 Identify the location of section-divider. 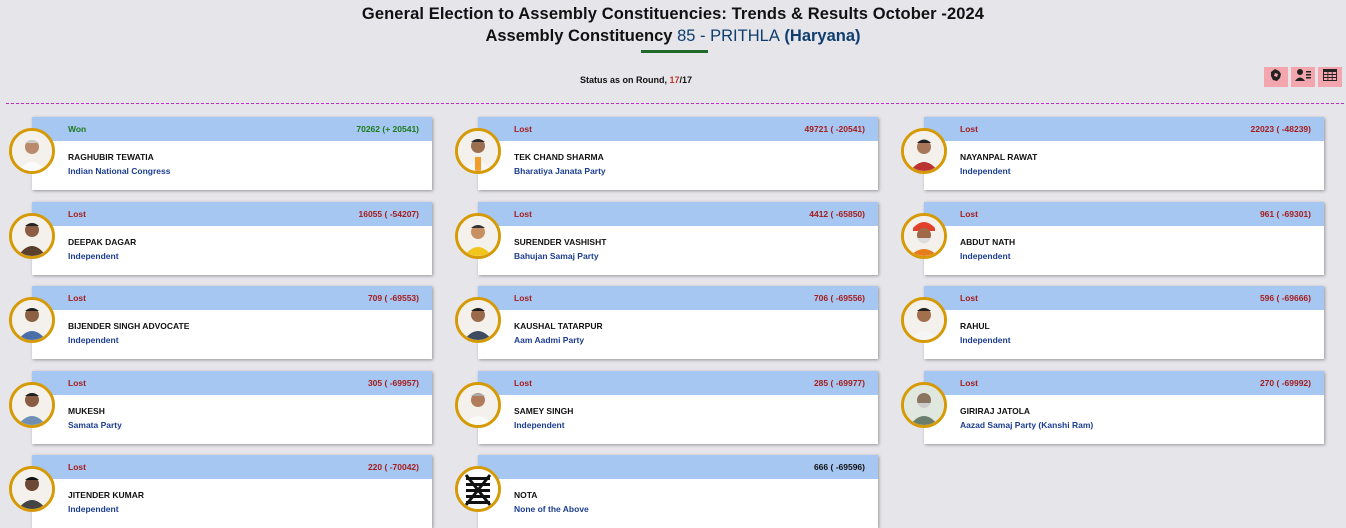
(675, 103).